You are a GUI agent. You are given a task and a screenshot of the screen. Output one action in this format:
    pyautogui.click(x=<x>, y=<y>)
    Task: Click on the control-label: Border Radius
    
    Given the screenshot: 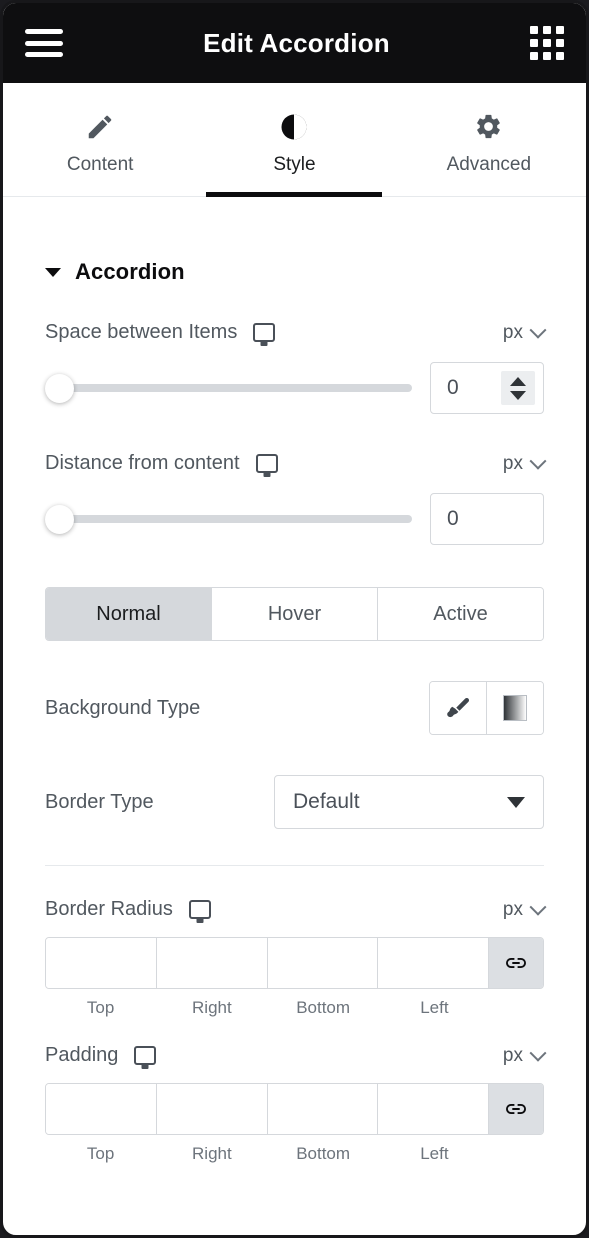 What is the action you would take?
    pyautogui.click(x=109, y=909)
    